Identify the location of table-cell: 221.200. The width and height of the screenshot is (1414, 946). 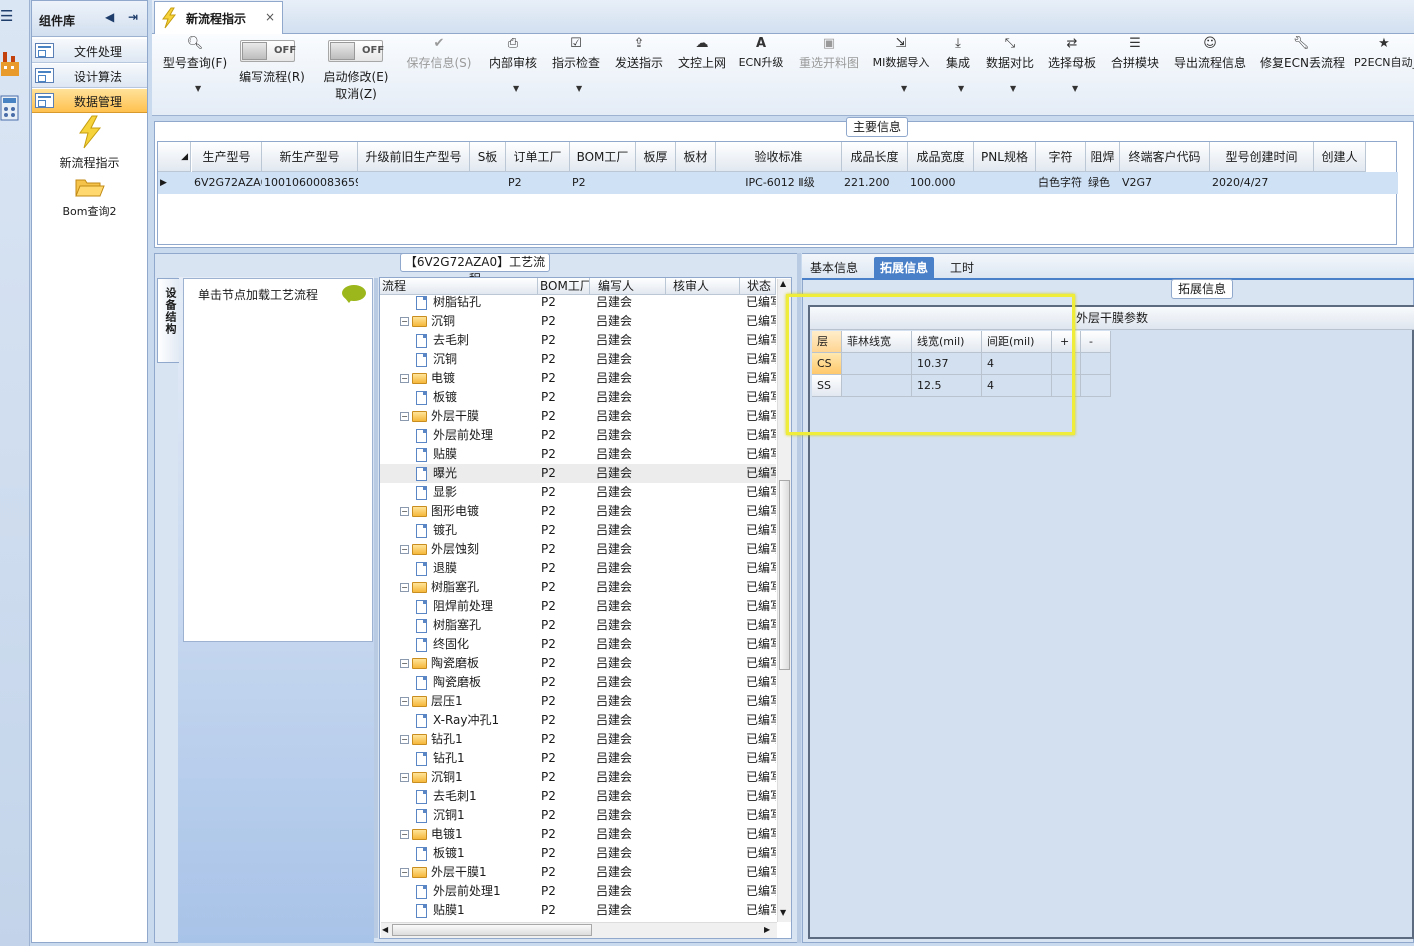
(875, 183).